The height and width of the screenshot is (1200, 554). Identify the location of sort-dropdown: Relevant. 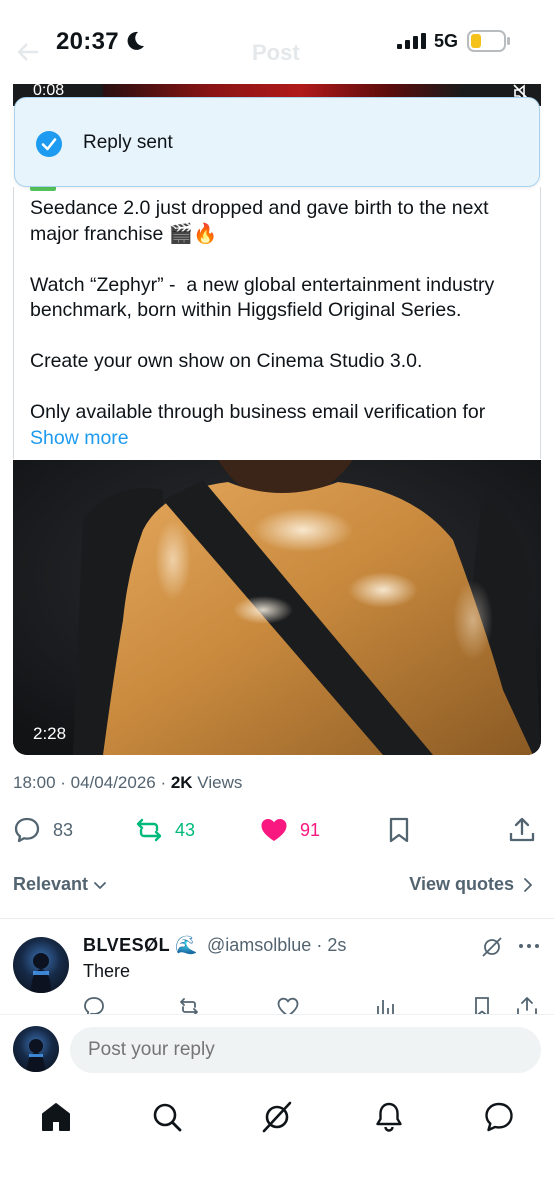
(60, 884).